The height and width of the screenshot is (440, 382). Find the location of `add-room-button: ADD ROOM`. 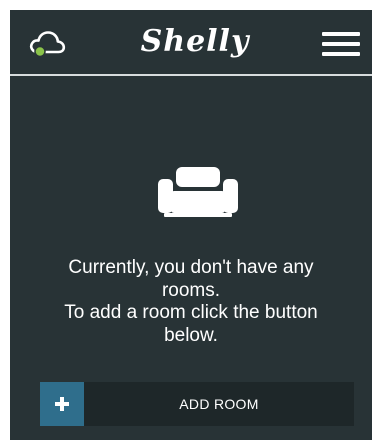

add-room-button: ADD ROOM is located at coordinates (197, 404).